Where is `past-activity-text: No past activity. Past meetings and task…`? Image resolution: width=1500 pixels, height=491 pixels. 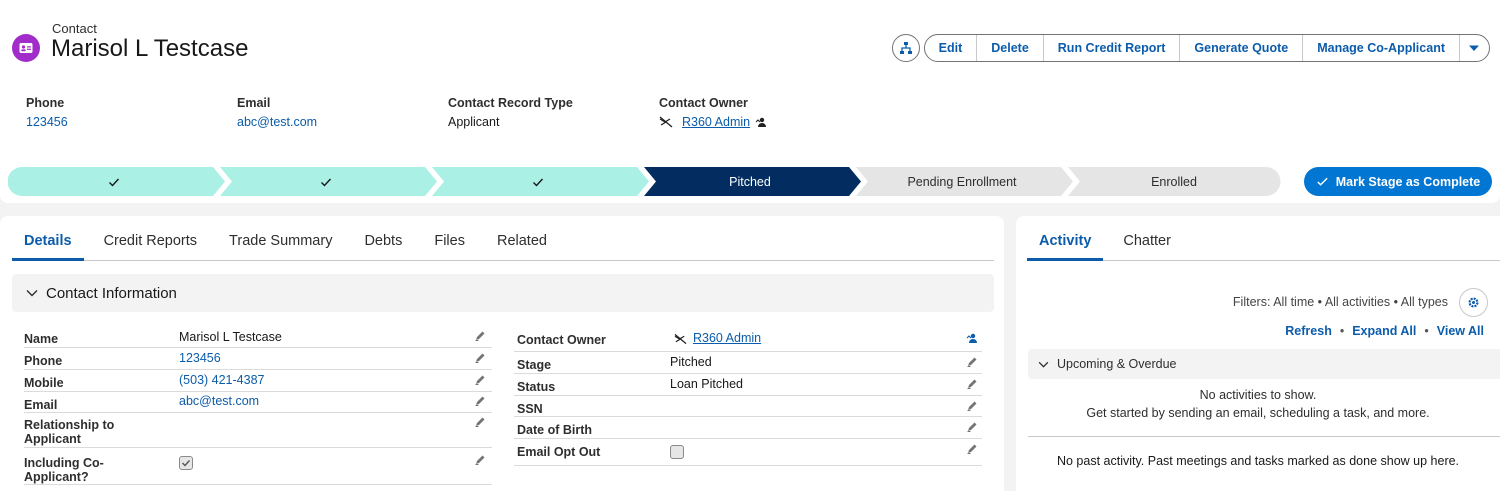 past-activity-text: No past activity. Past meetings and task… is located at coordinates (1258, 461).